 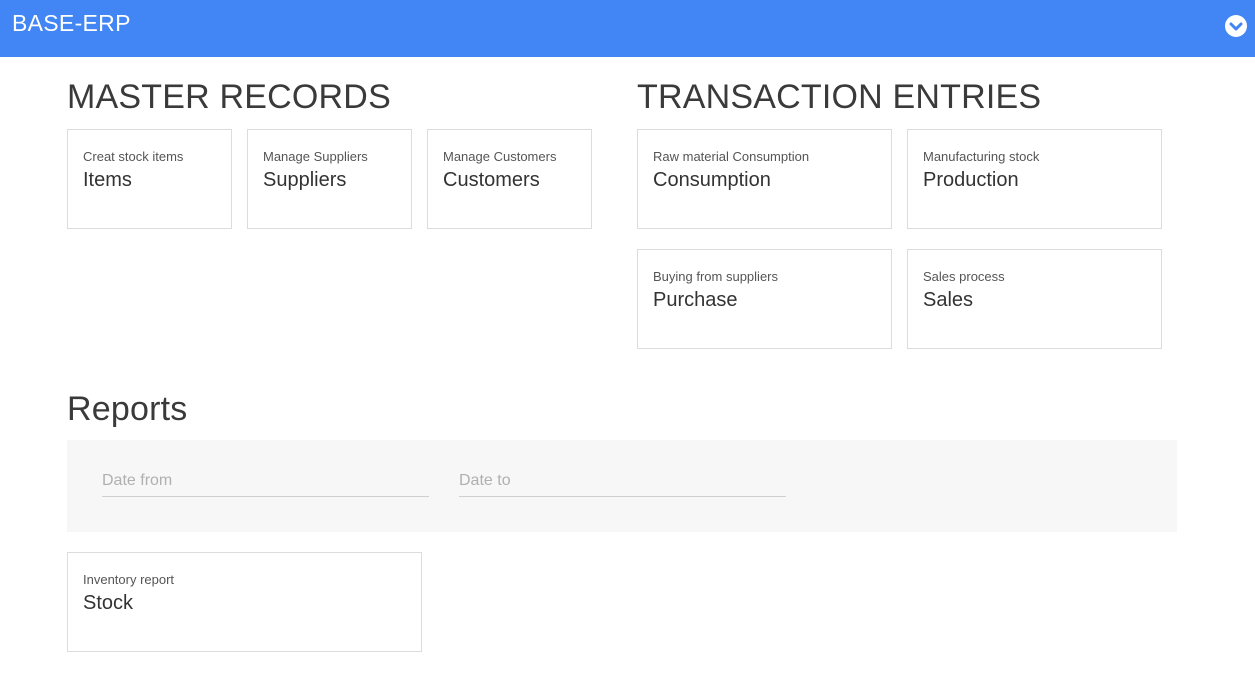 I want to click on report-filter-panel, so click(x=622, y=486).